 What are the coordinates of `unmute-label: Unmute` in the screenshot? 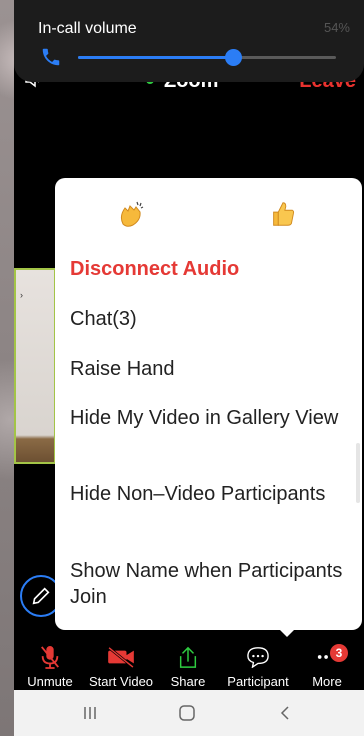 It's located at (50, 681).